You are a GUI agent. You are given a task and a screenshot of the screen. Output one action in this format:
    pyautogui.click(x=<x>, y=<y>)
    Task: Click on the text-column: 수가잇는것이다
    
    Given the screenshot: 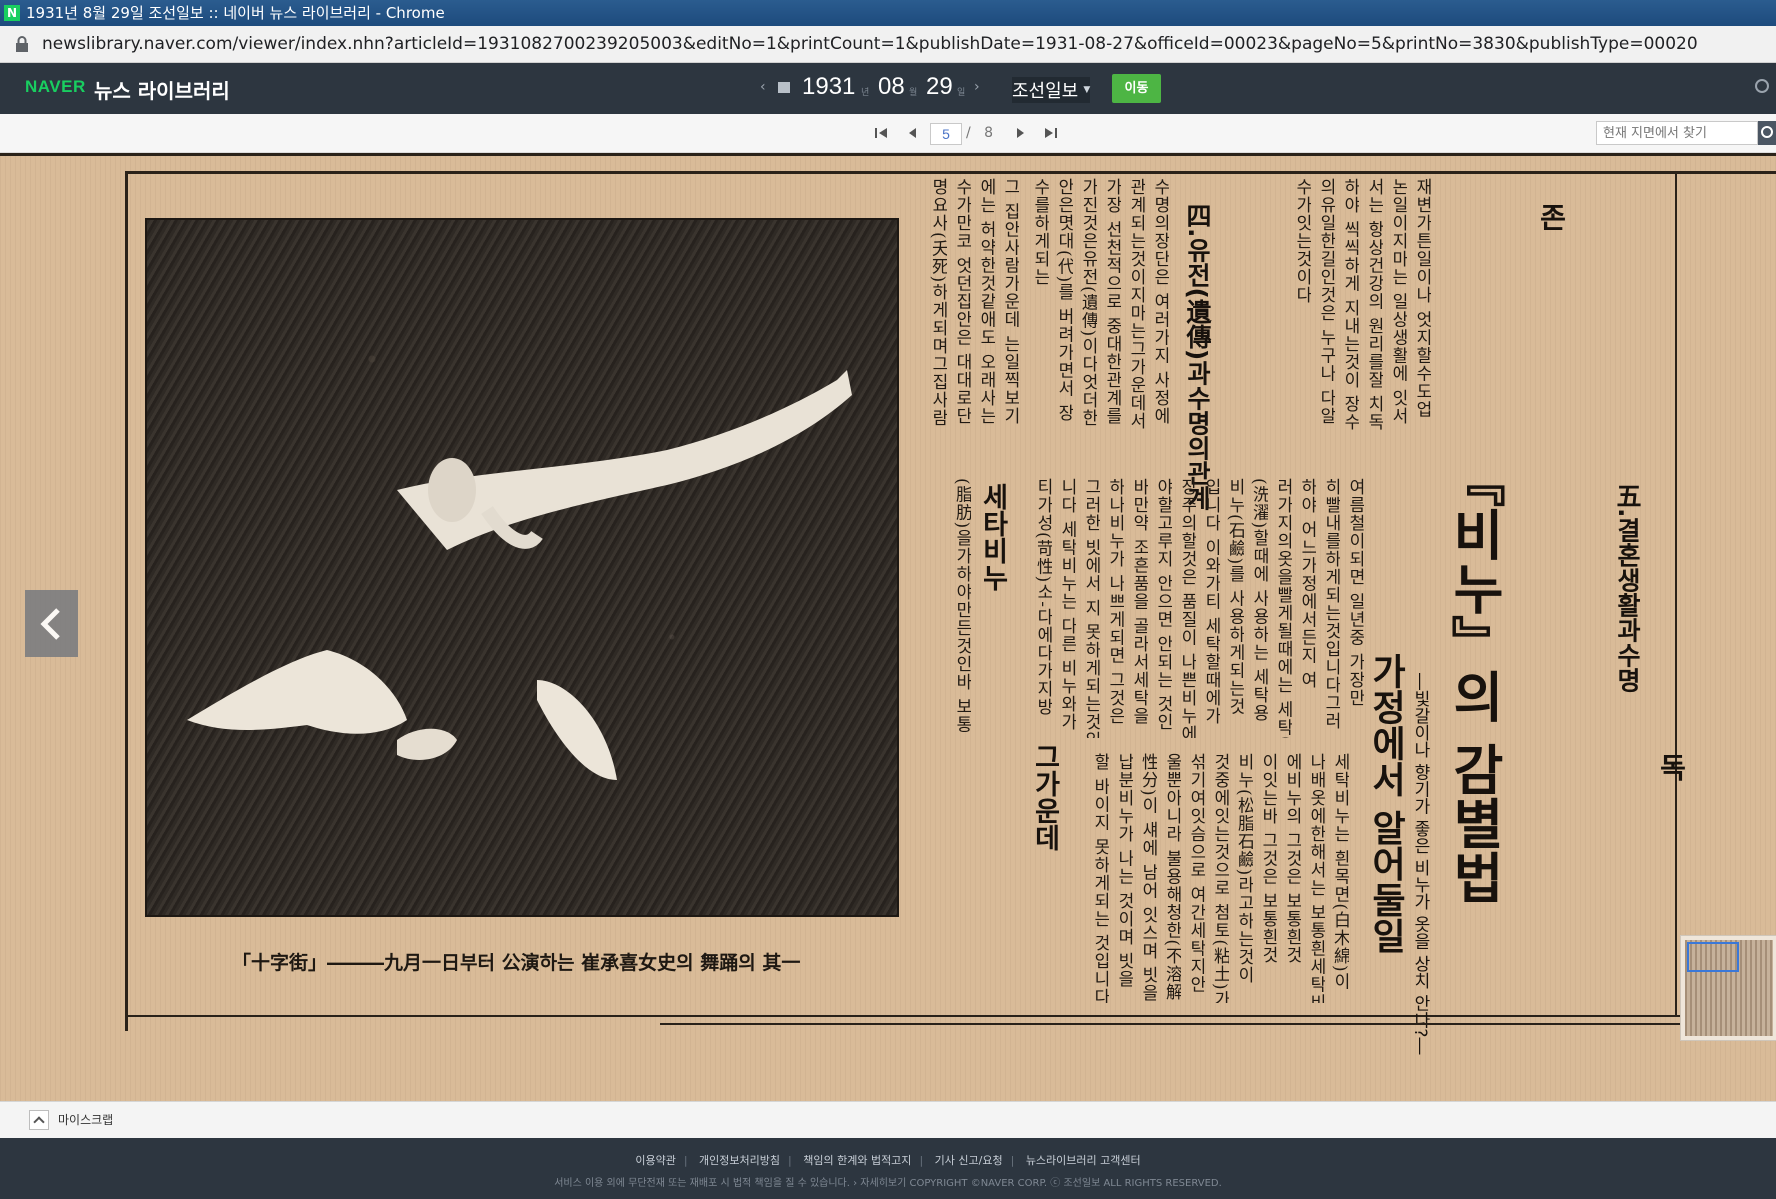 What is the action you would take?
    pyautogui.click(x=1301, y=241)
    